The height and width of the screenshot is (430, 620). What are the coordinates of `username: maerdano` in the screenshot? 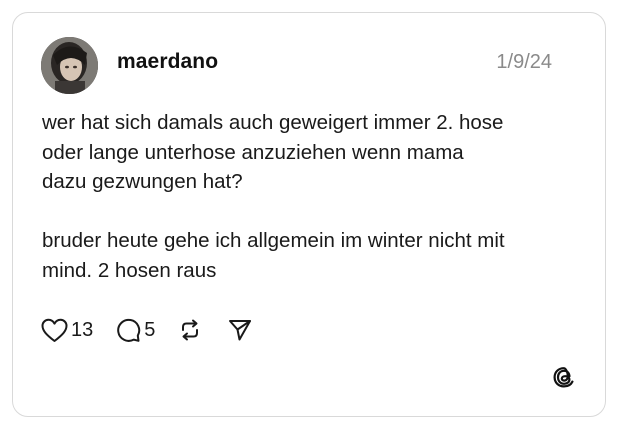 It's located at (167, 62).